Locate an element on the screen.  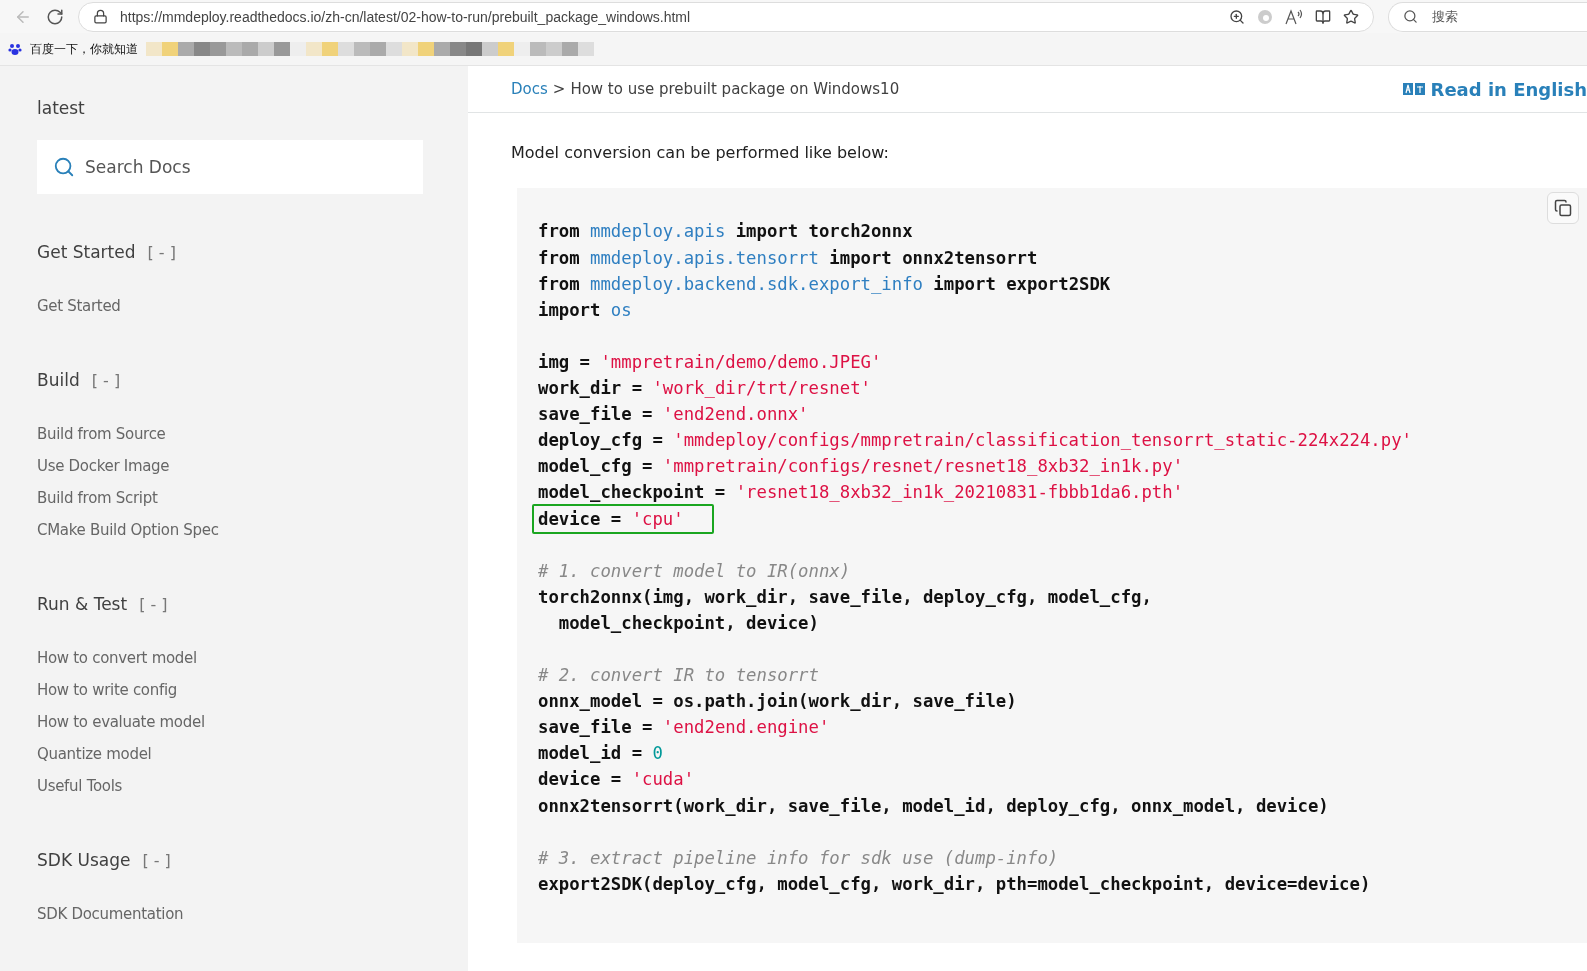
zoom-icon is located at coordinates (1237, 16).